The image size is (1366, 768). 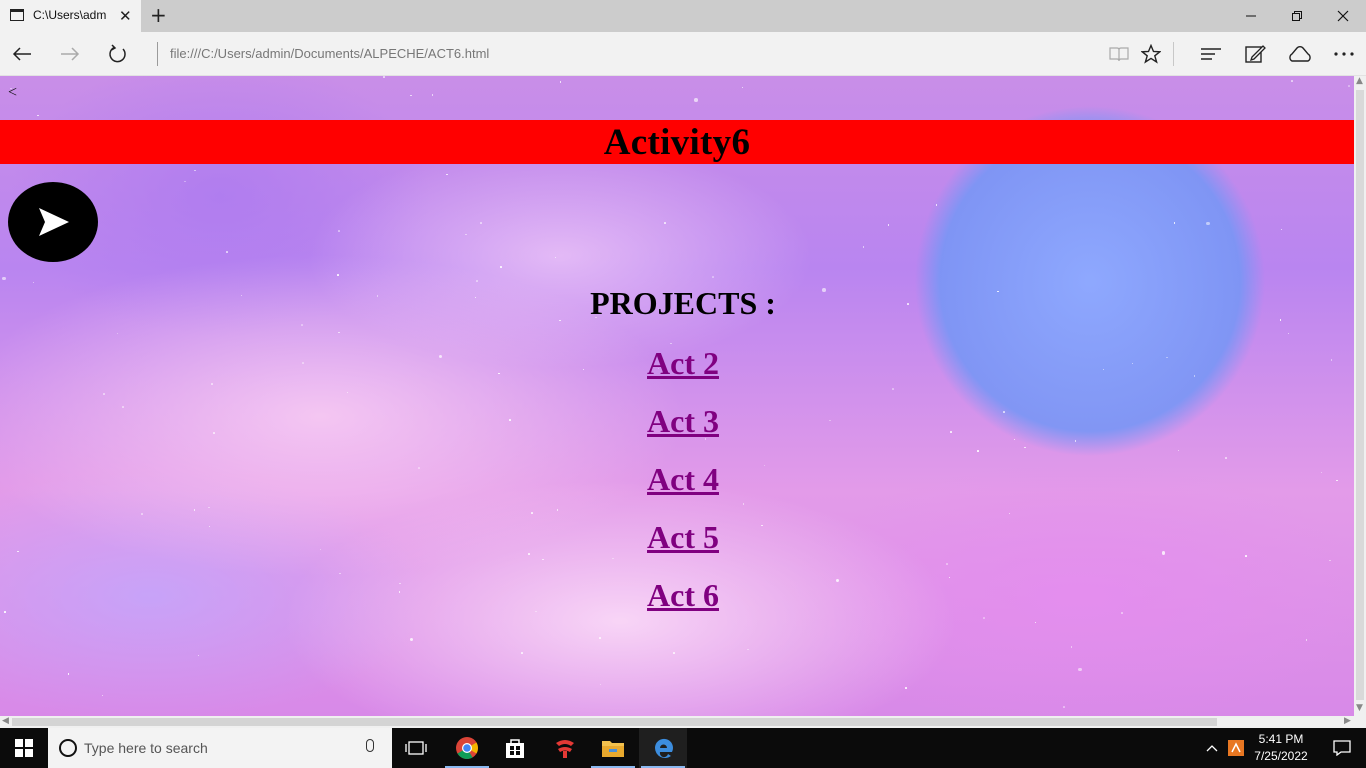 I want to click on start-button, so click(x=24, y=748).